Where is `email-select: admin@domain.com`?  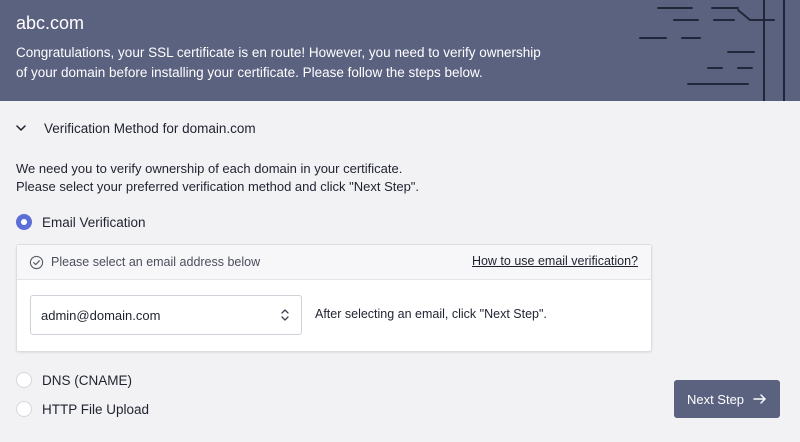
email-select: admin@domain.com is located at coordinates (166, 315).